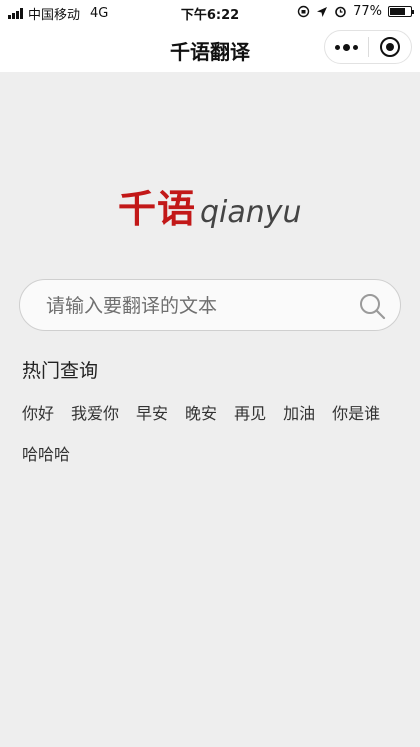 This screenshot has width=420, height=747. Describe the element at coordinates (356, 414) in the screenshot. I see `hot-tag: 你是谁` at that location.